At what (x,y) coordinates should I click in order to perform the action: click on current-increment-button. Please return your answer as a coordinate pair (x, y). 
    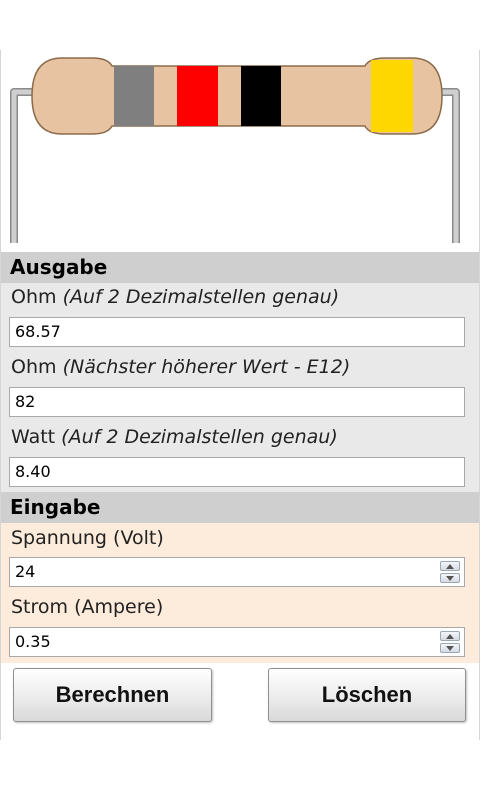
    Looking at the image, I should click on (450, 636).